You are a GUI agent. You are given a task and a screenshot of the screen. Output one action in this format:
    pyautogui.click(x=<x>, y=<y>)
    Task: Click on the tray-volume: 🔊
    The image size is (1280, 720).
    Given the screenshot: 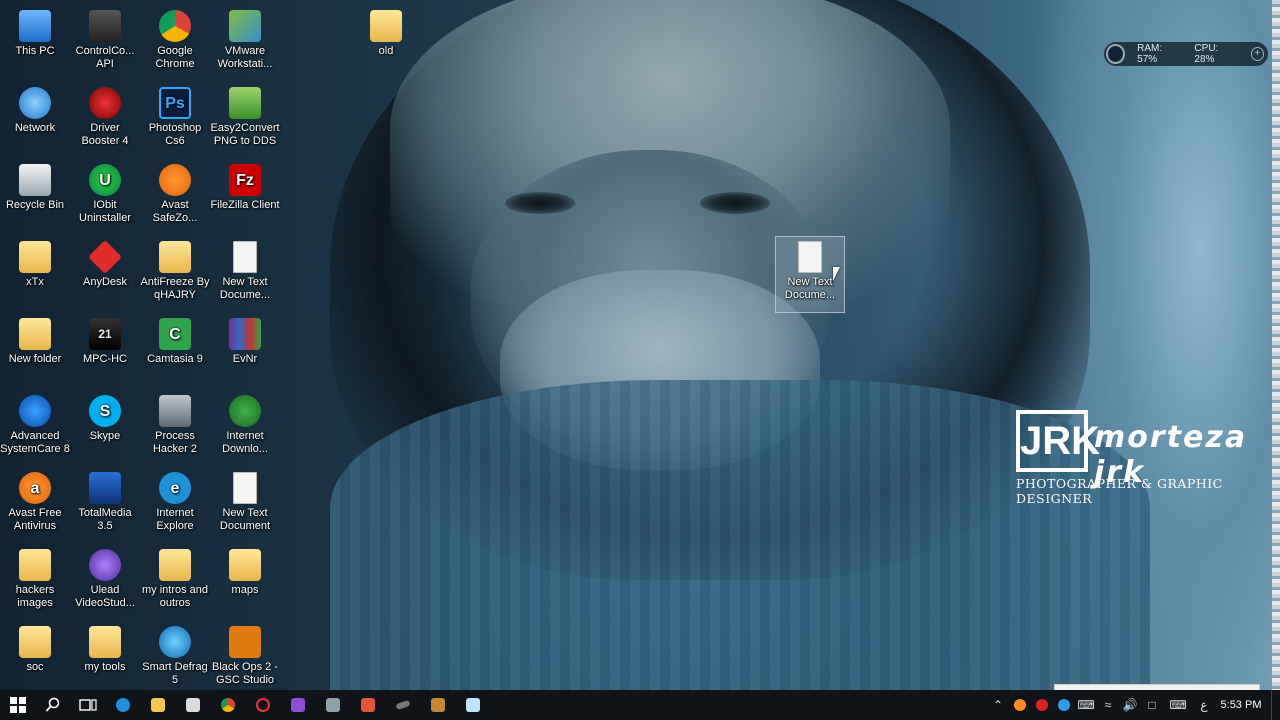 What is the action you would take?
    pyautogui.click(x=1130, y=705)
    